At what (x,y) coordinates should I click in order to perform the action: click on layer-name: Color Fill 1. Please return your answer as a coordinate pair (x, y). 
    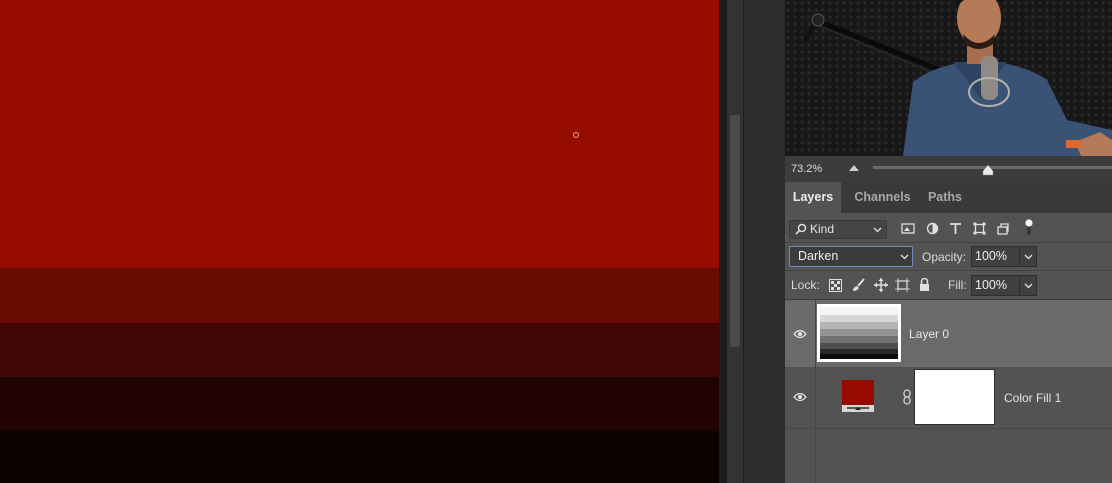
    Looking at the image, I should click on (1032, 398).